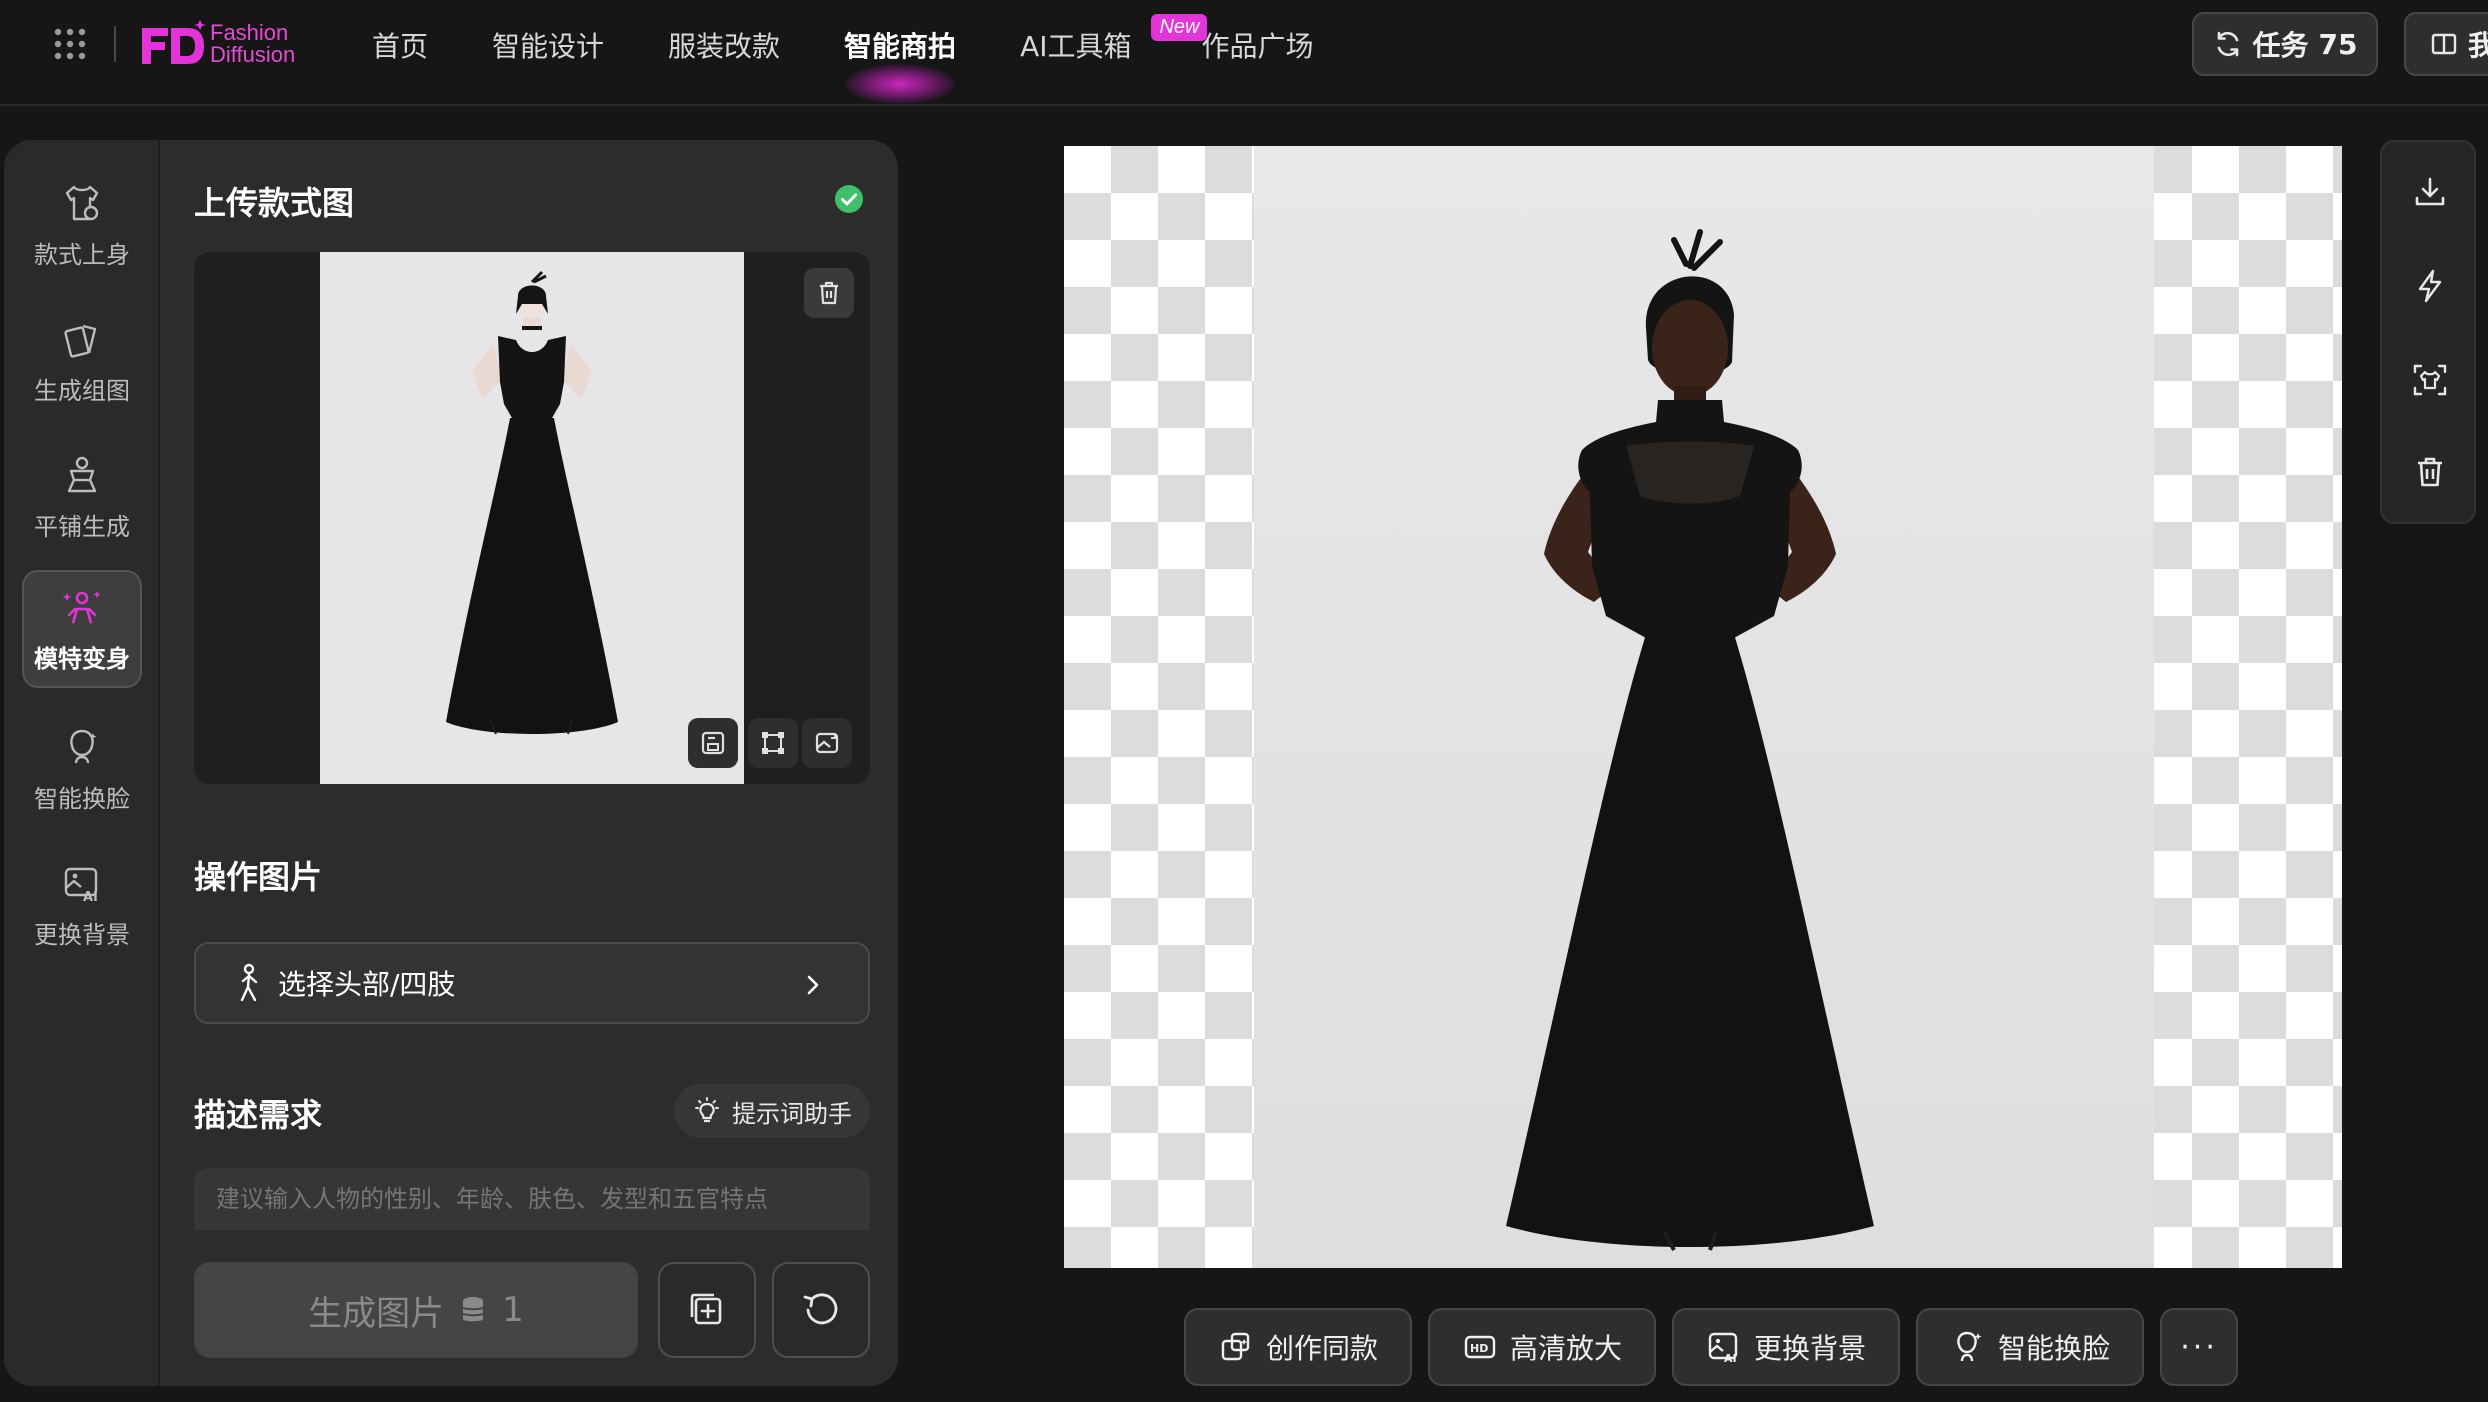 This screenshot has width=2488, height=1402. Describe the element at coordinates (827, 743) in the screenshot. I see `replace-image-button` at that location.